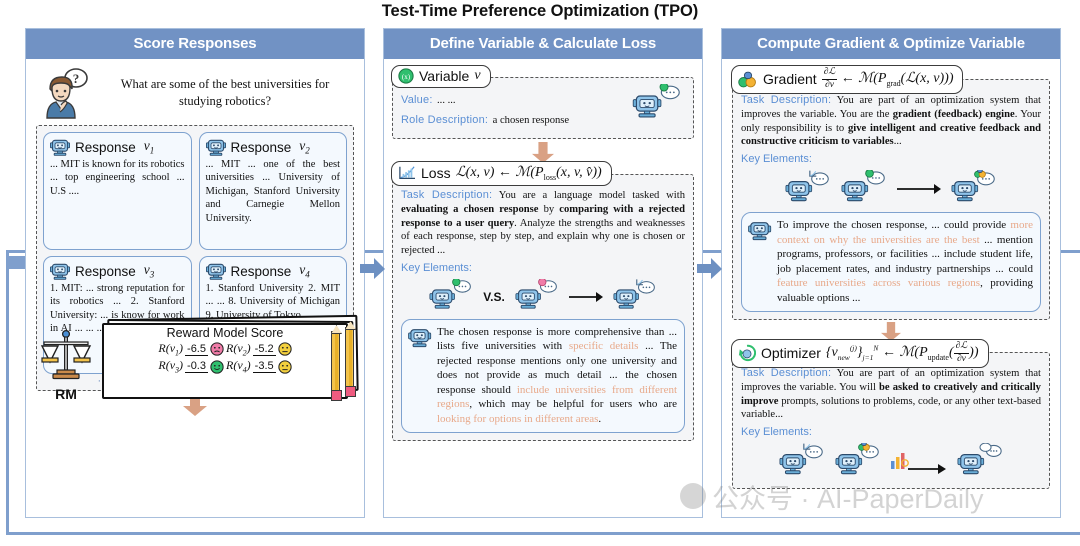 The height and width of the screenshot is (546, 1080). What do you see at coordinates (406, 77) in the screenshot?
I see `svg-text: (x)` at bounding box center [406, 77].